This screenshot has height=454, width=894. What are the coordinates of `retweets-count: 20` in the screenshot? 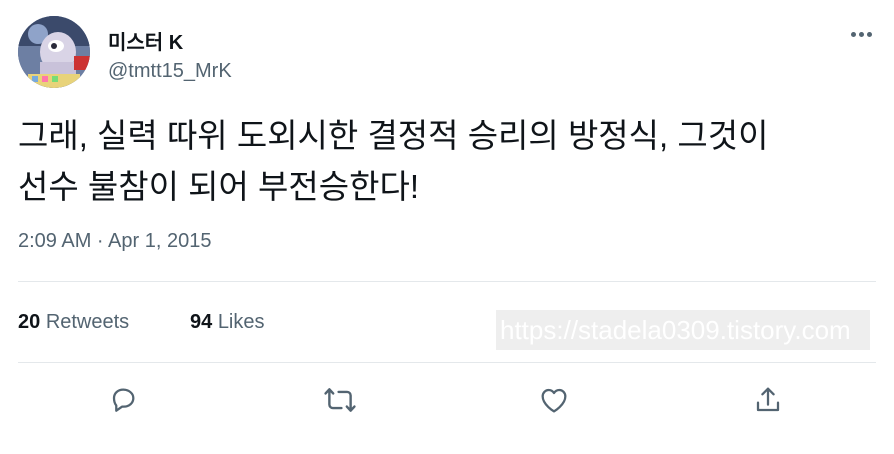 It's located at (29, 322).